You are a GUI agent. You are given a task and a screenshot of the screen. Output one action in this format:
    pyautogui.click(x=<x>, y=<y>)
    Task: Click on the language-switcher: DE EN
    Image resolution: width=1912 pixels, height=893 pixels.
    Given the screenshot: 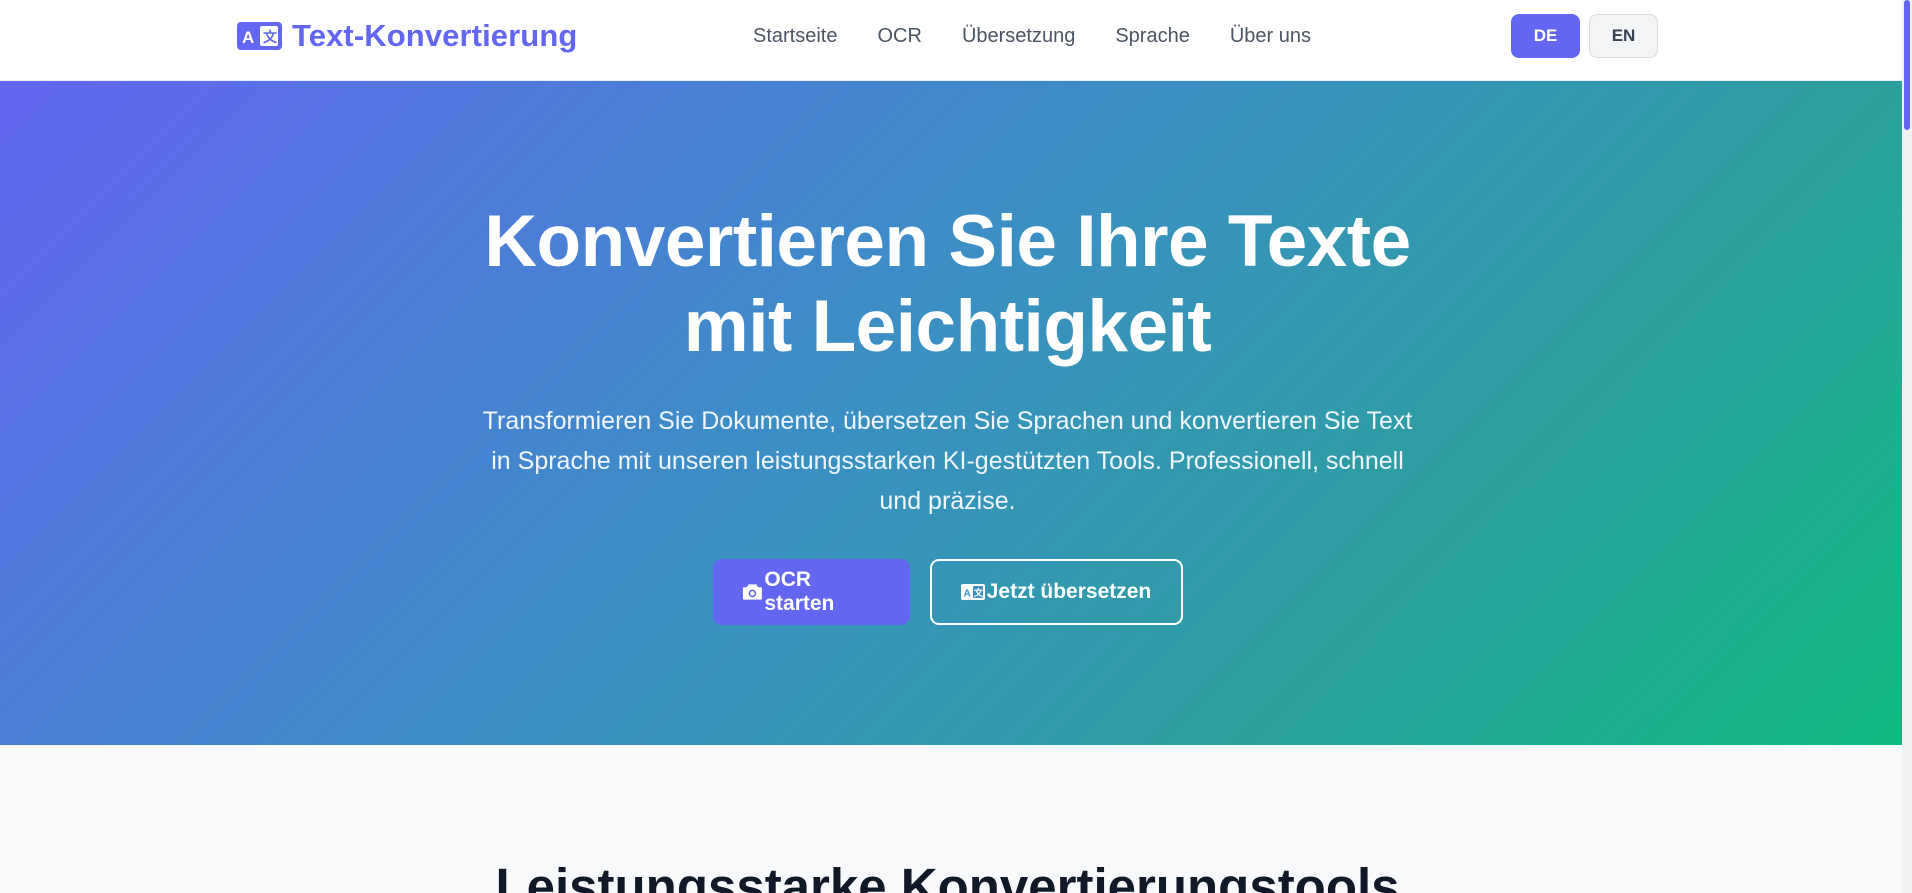 What is the action you would take?
    pyautogui.click(x=1584, y=36)
    